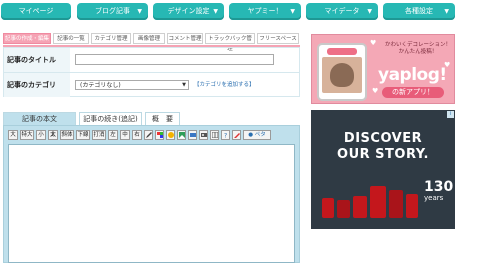  I want to click on article-form: 記事のタイトル 記事のカテゴリ (カテゴリなし) ▼ 【カテゴリを追加する】, so click(151, 72).